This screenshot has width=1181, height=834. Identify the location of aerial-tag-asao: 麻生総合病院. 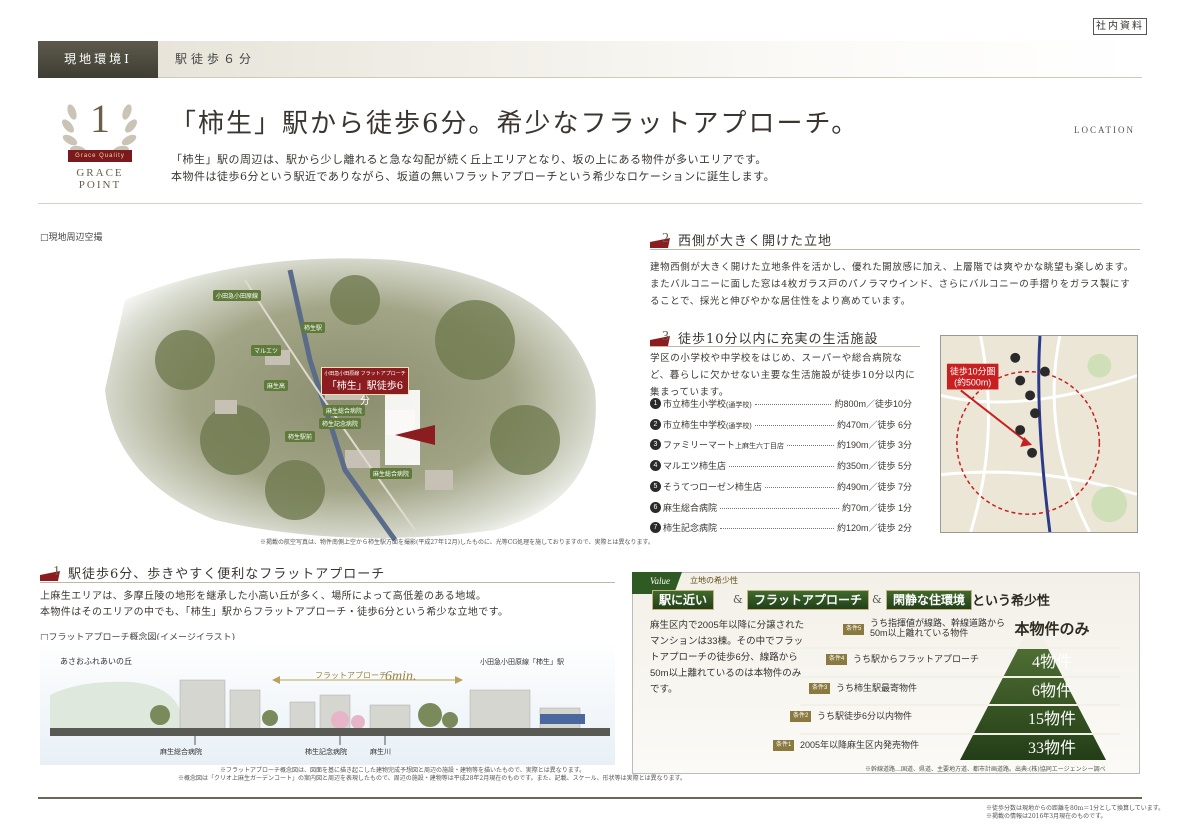
(391, 473).